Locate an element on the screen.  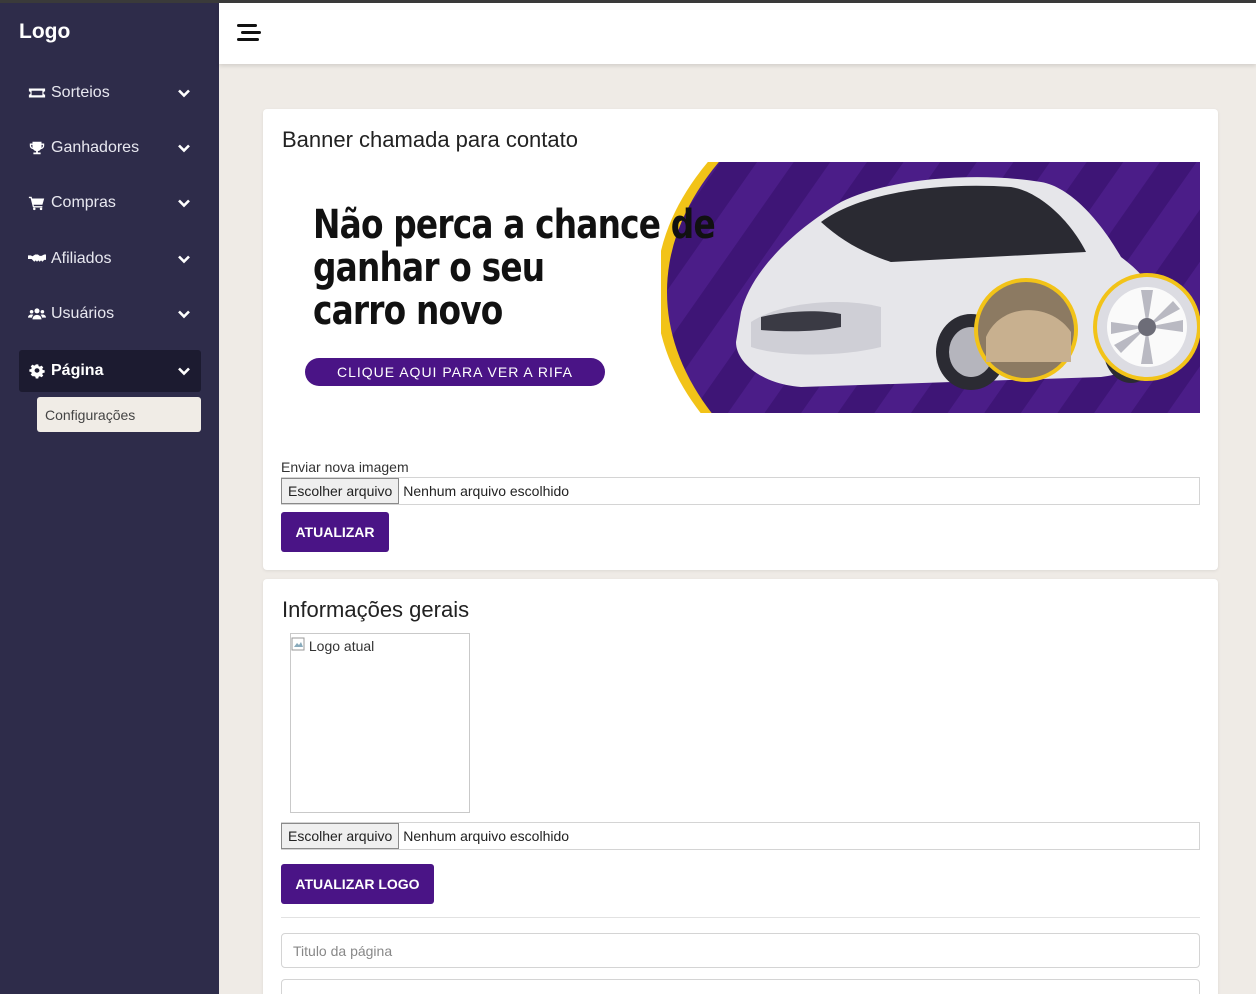
sidebar-item-usuarios: Usuários is located at coordinates (110, 314).